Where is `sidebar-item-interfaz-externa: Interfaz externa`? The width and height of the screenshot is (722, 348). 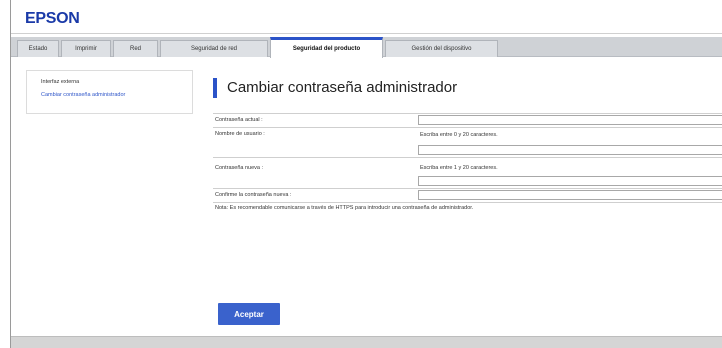 sidebar-item-interfaz-externa: Interfaz externa is located at coordinates (60, 82).